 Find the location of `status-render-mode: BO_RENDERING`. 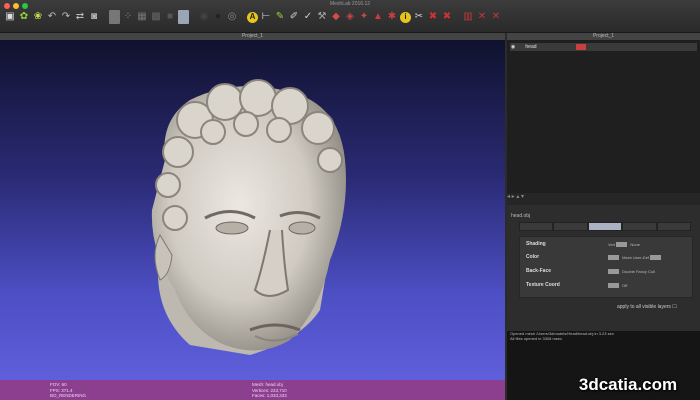

status-render-mode: BO_RENDERING is located at coordinates (68, 395).